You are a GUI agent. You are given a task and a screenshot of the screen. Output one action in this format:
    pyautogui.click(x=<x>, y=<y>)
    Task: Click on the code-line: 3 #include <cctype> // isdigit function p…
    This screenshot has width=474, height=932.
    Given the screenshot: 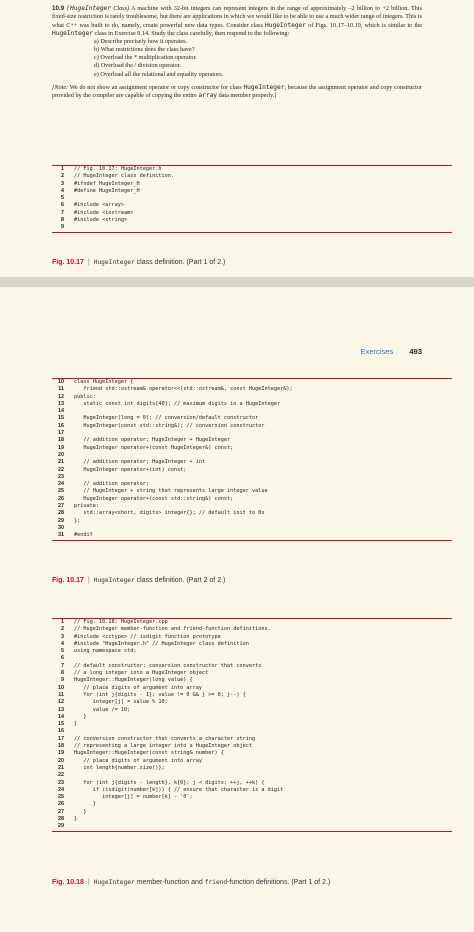 What is the action you would take?
    pyautogui.click(x=252, y=637)
    